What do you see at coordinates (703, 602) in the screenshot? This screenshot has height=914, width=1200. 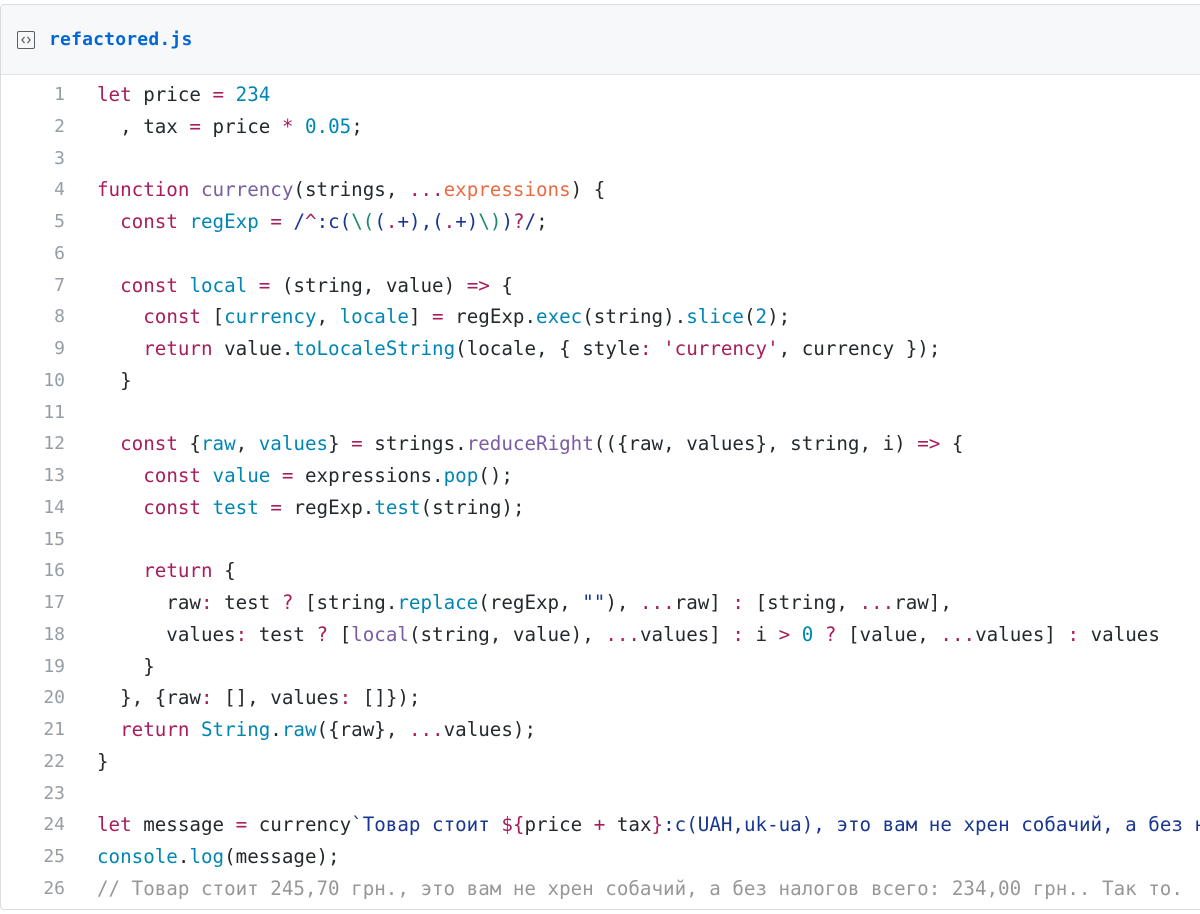 I see `code-token: raw]` at bounding box center [703, 602].